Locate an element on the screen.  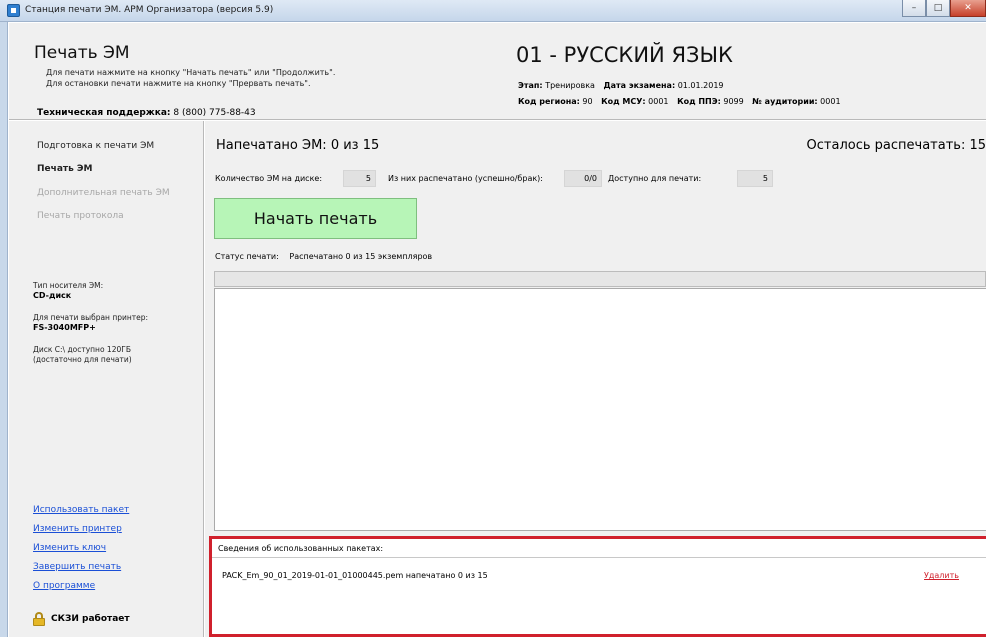
used-packets-header: Сведения об использованных пакетах: is located at coordinates (301, 548).